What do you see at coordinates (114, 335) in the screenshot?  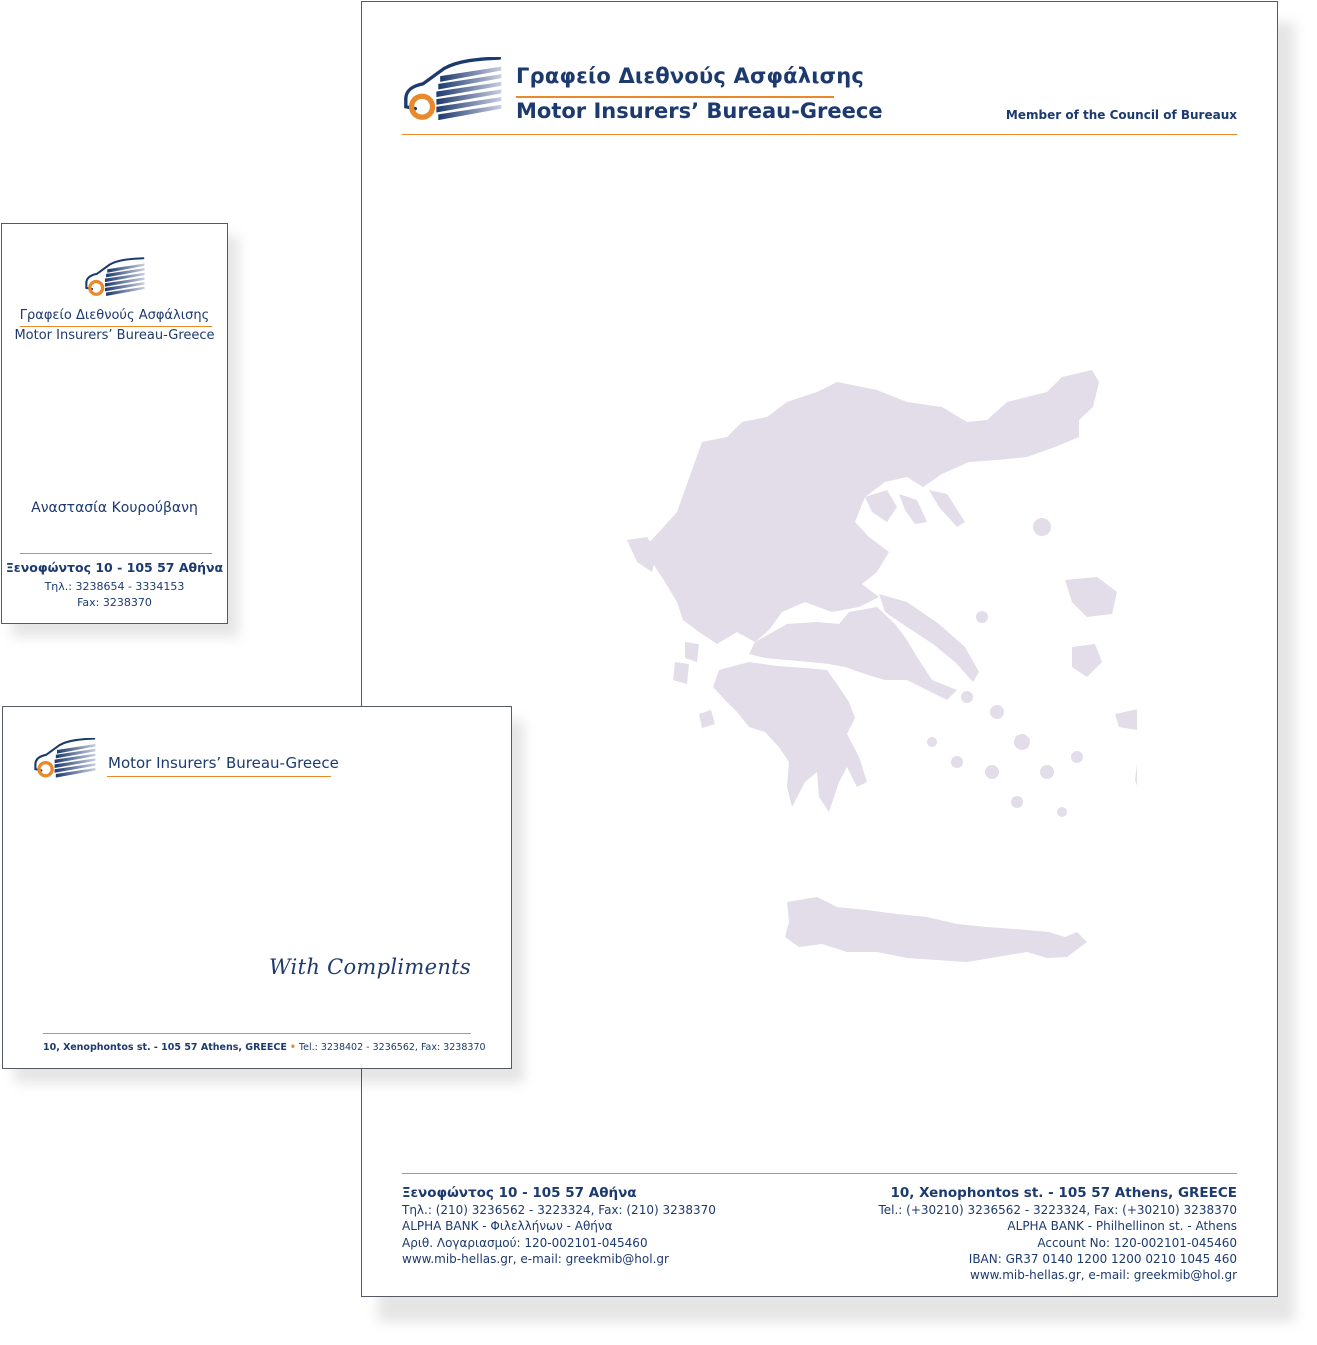 I see `card-title-english: Motor Insurers’ Bureau-Greece` at bounding box center [114, 335].